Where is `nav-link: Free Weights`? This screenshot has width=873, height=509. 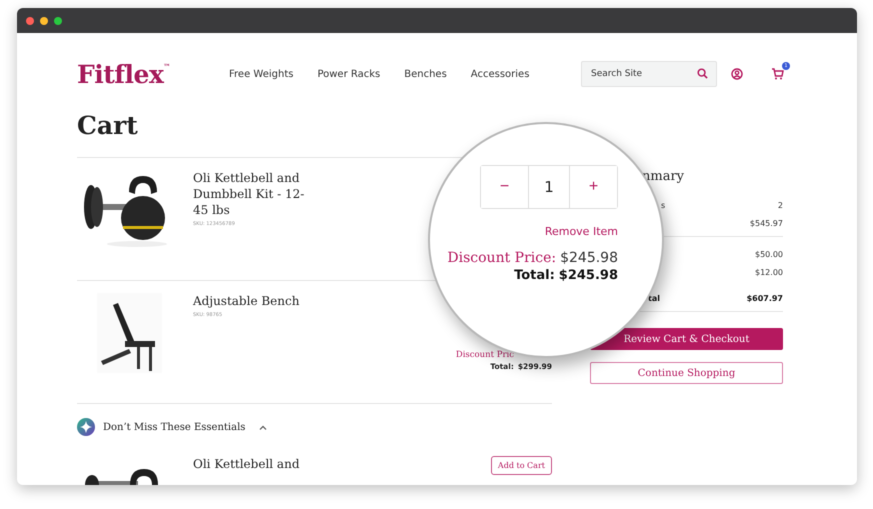
nav-link: Free Weights is located at coordinates (261, 74).